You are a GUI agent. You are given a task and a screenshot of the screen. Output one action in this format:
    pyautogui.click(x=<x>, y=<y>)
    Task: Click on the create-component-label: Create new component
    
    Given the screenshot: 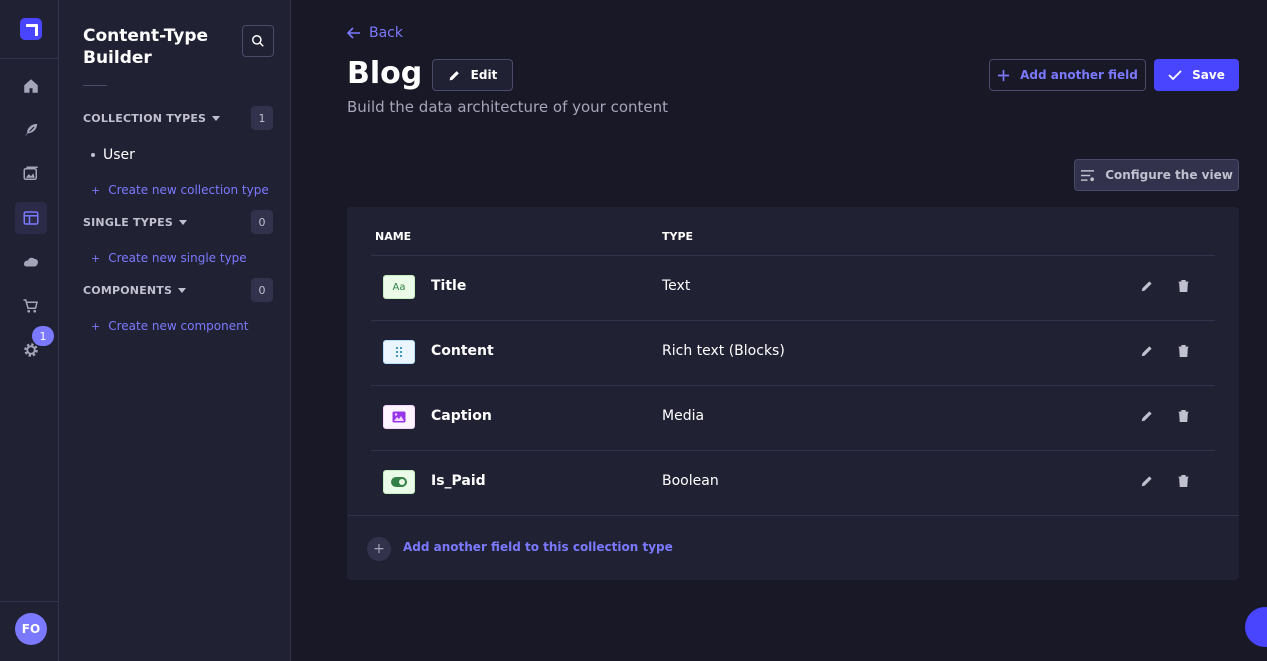 What is the action you would take?
    pyautogui.click(x=178, y=326)
    